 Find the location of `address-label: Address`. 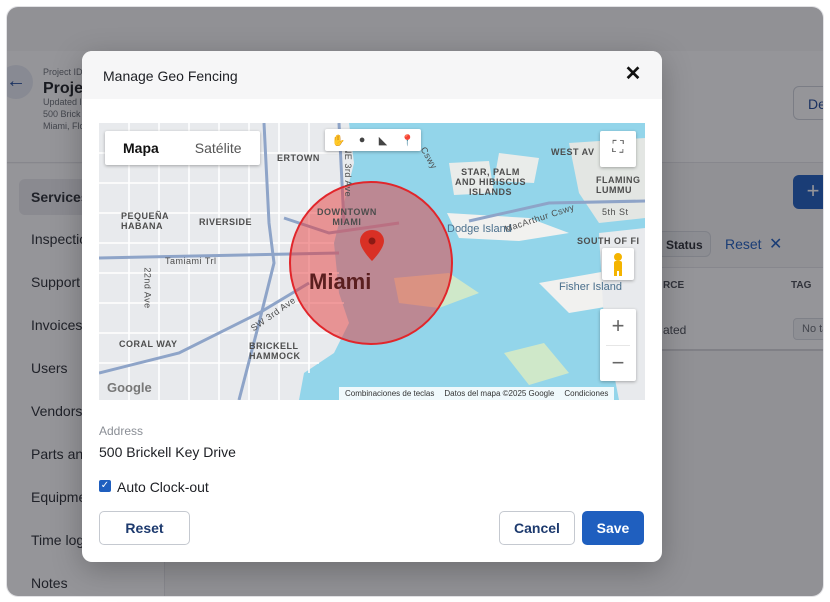

address-label: Address is located at coordinates (121, 431).